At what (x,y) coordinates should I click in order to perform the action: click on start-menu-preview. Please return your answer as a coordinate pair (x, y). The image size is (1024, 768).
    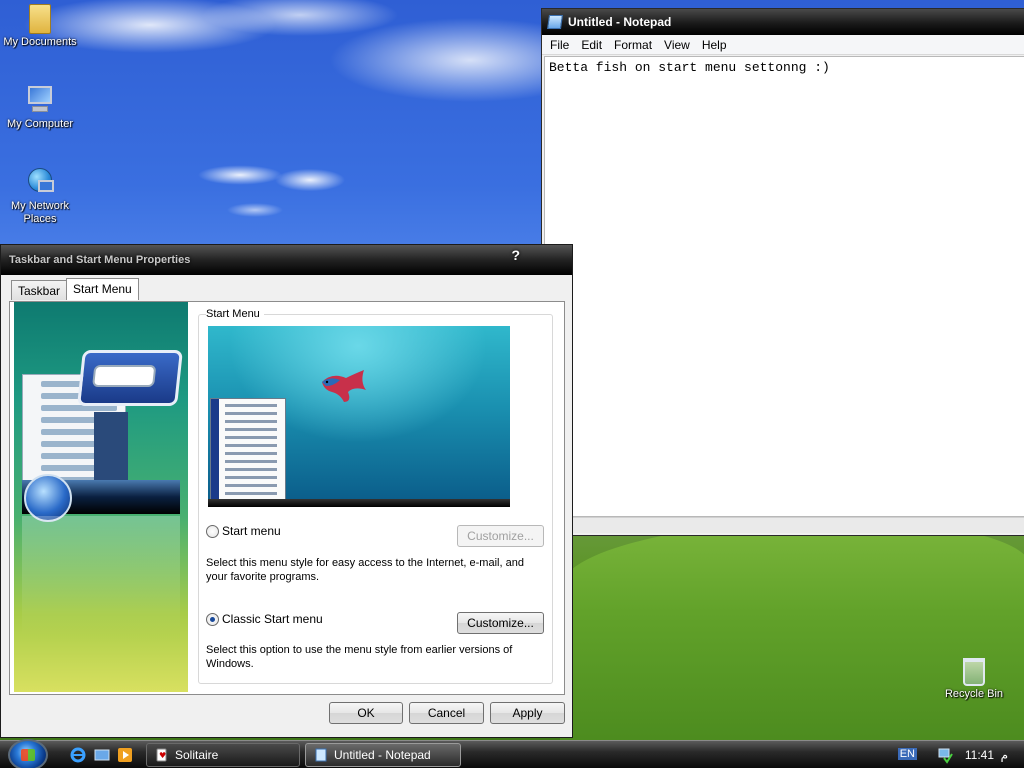
    Looking at the image, I should click on (359, 416).